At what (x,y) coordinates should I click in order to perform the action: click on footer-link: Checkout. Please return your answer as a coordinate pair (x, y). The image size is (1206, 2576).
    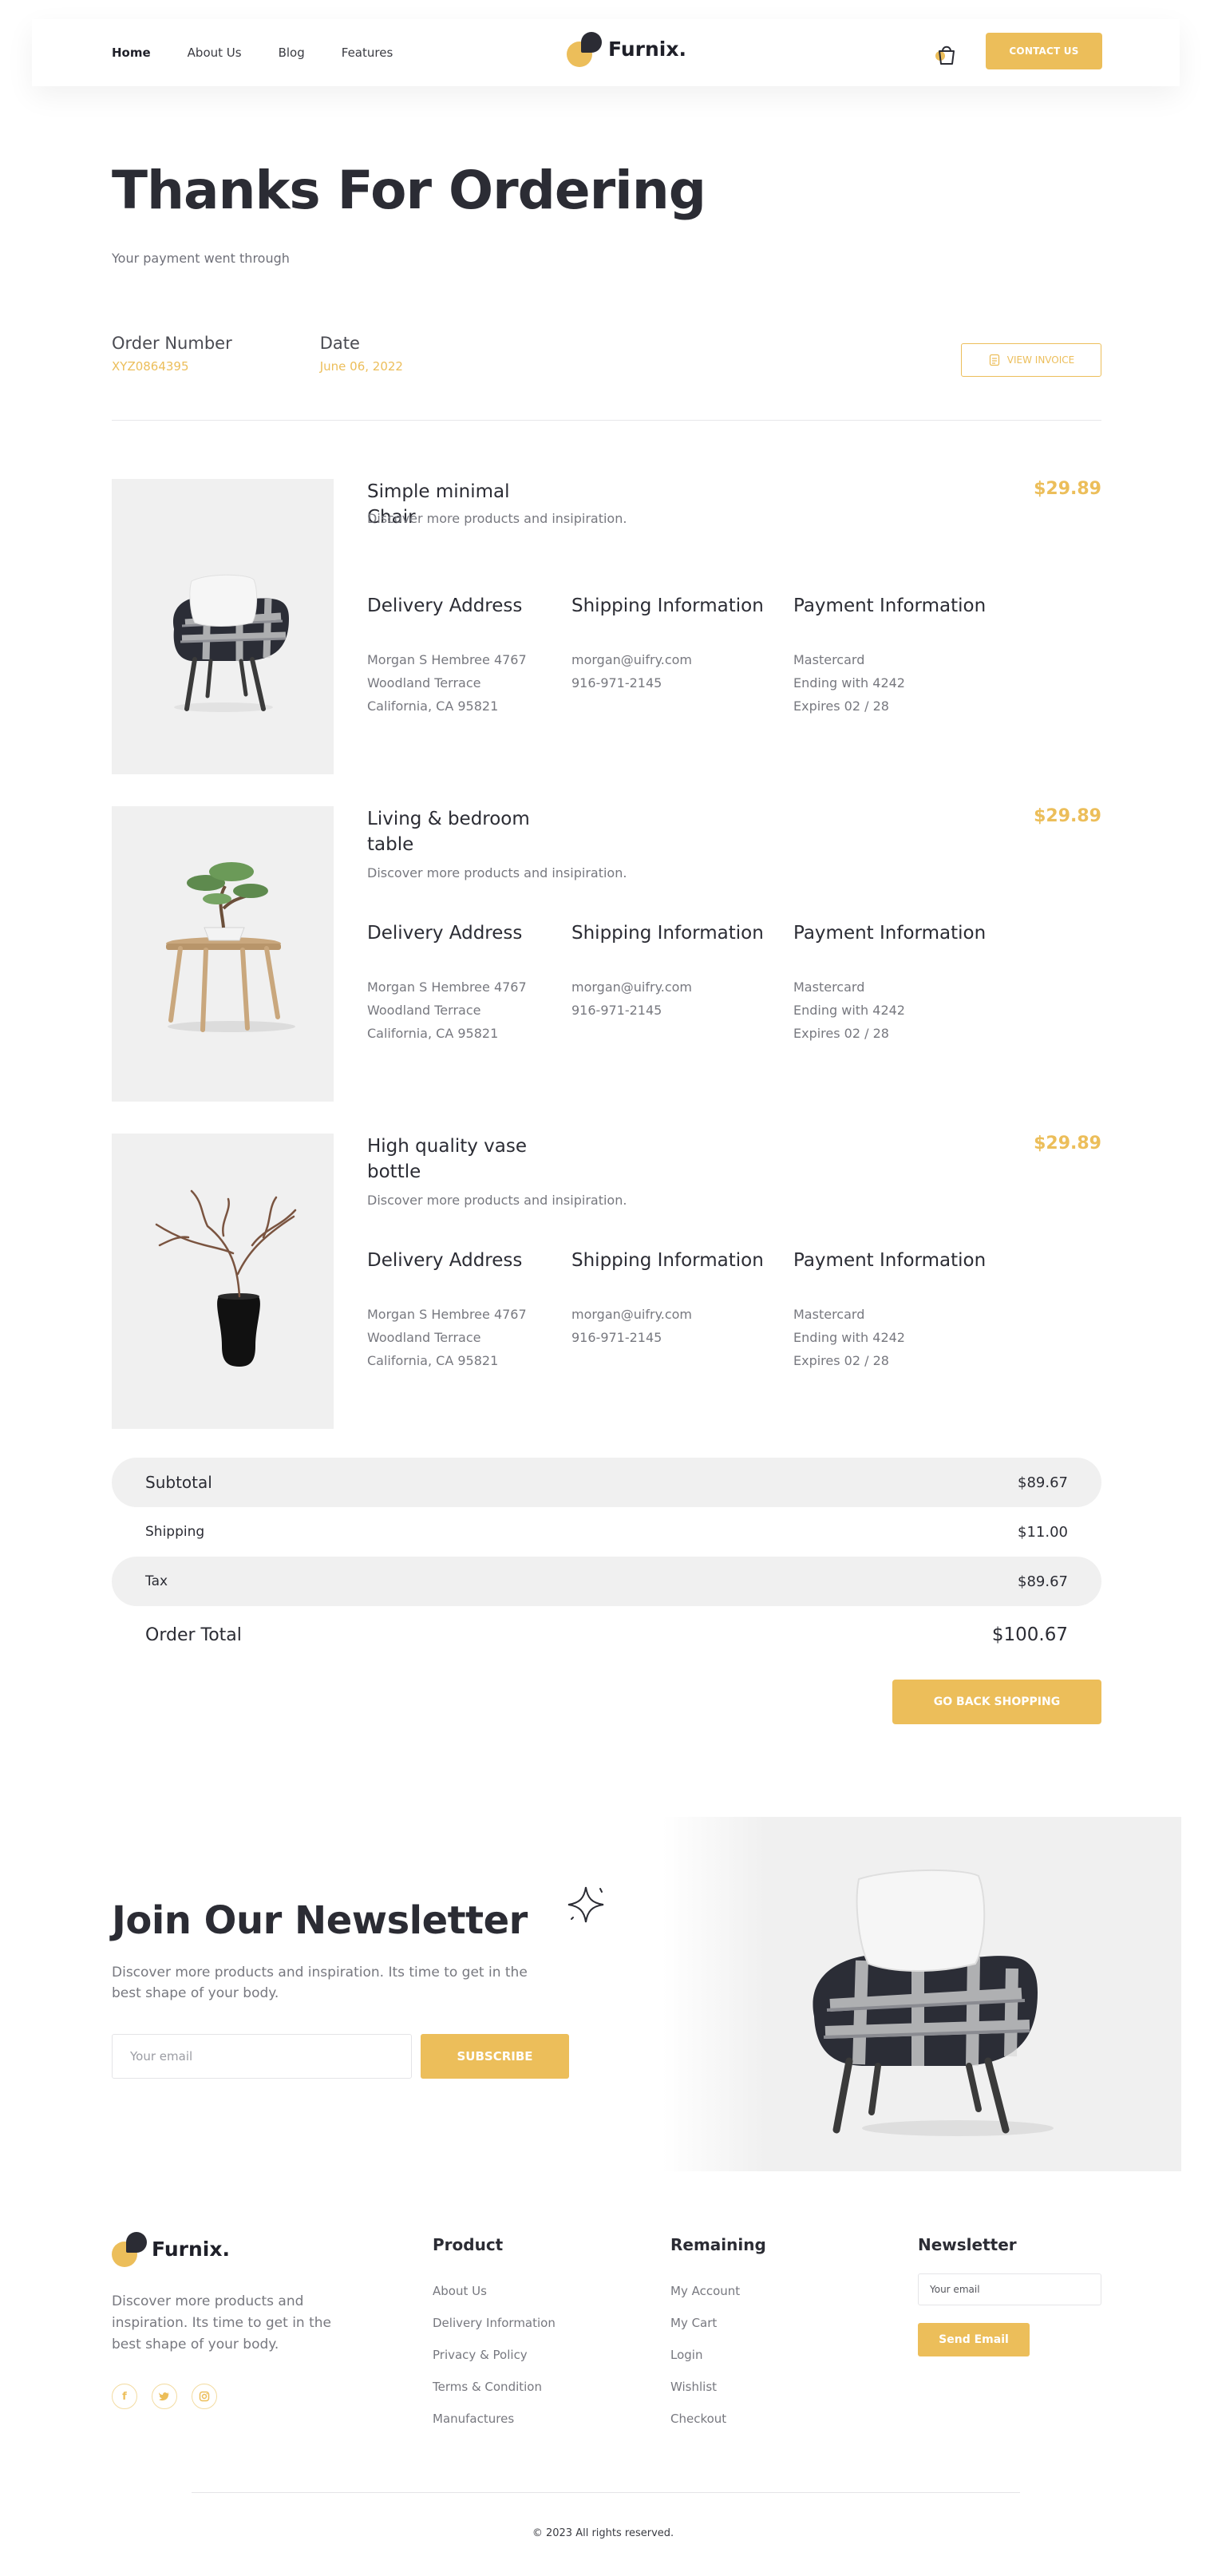
    Looking at the image, I should click on (718, 2419).